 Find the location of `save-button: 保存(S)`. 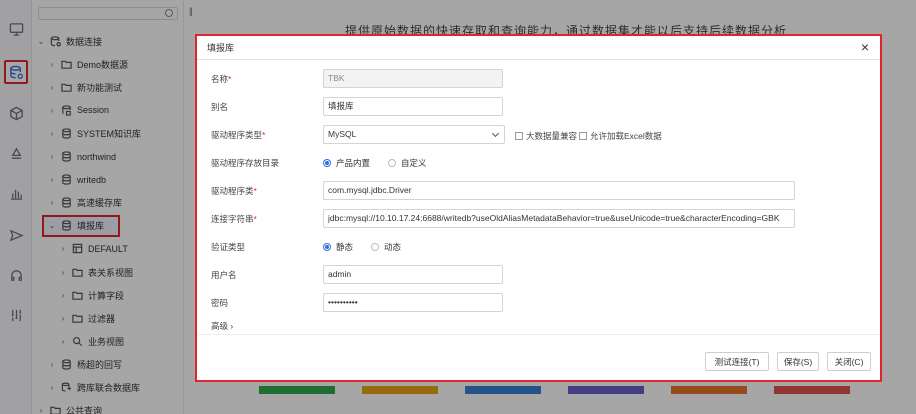

save-button: 保存(S) is located at coordinates (798, 361).